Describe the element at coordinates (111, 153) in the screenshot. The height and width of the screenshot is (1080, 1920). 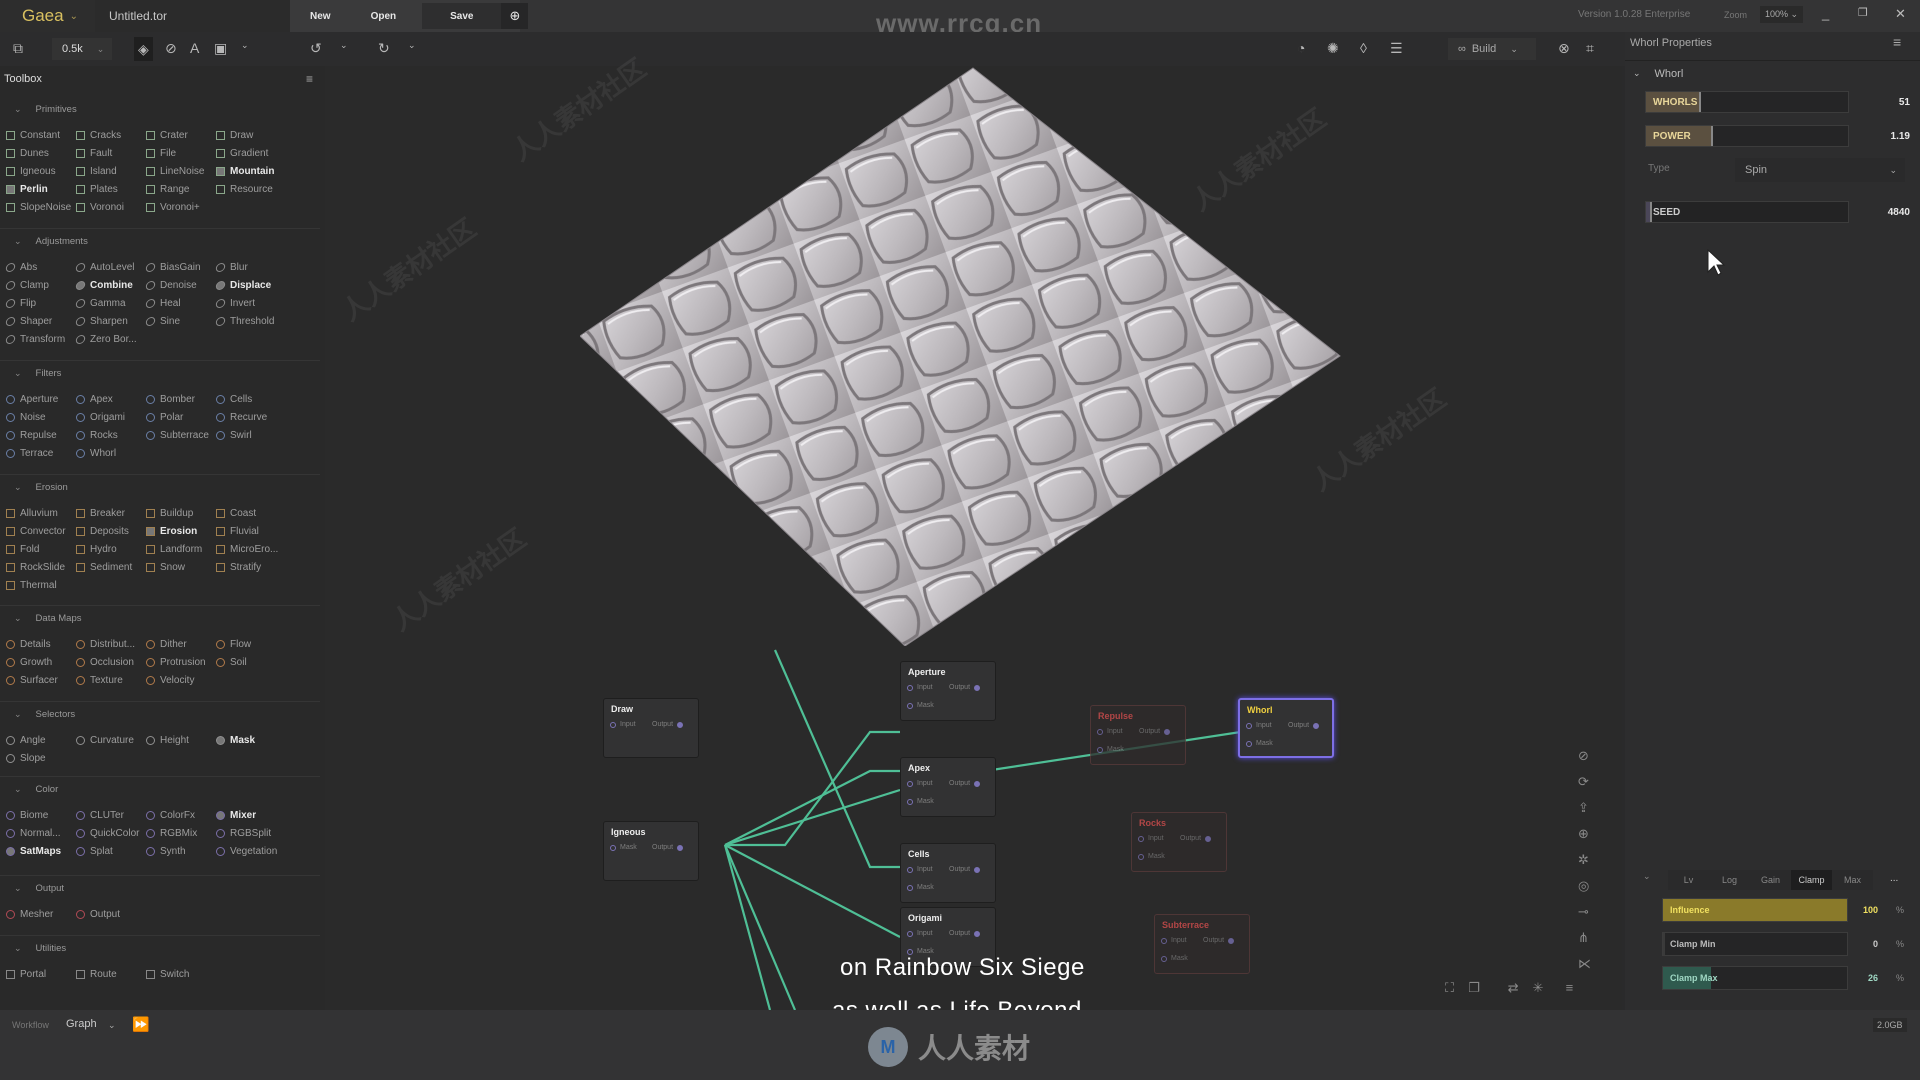
I see `toolbox-item-fault: Fault` at that location.